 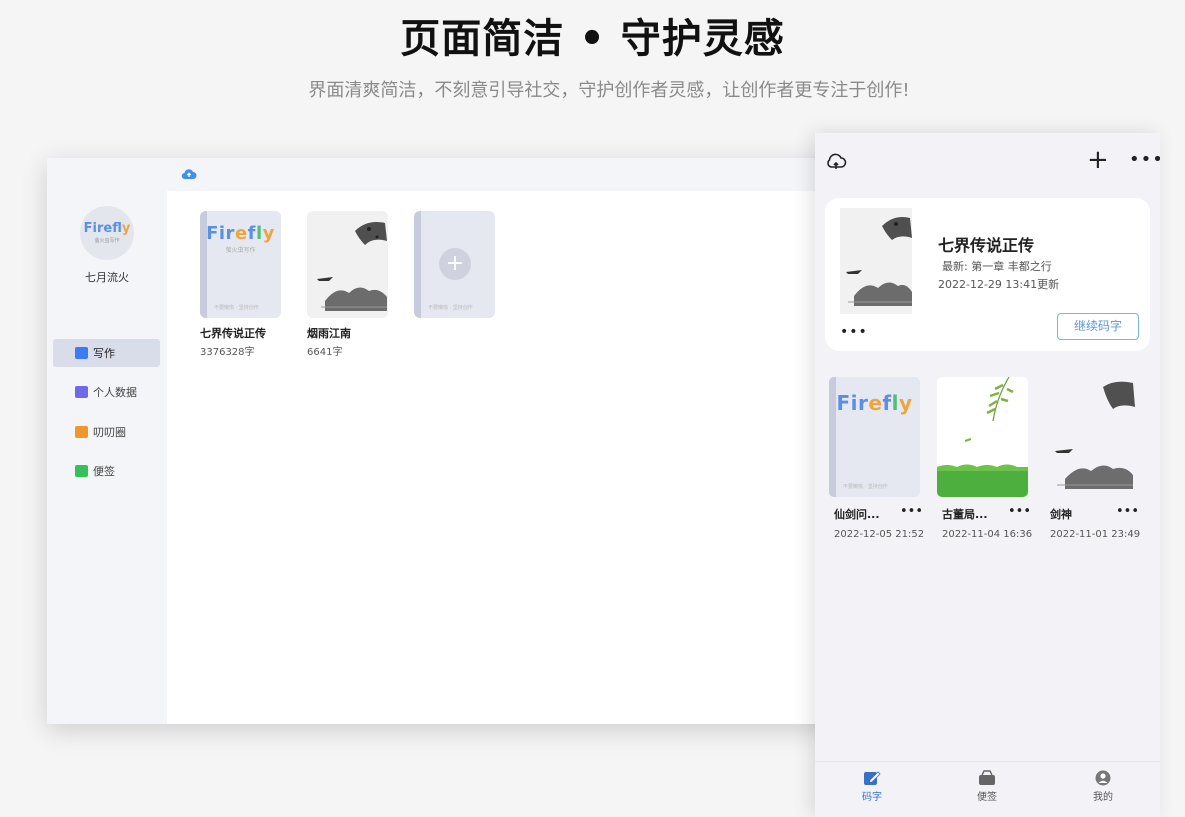 What do you see at coordinates (999, 284) in the screenshot?
I see `update-time: 2022-12-29 13:41更新` at bounding box center [999, 284].